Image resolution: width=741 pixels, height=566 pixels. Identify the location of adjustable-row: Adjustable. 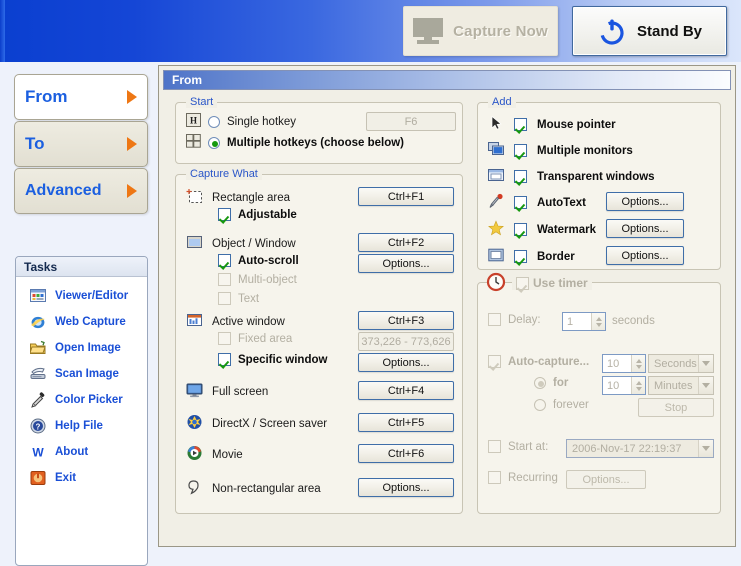
(257, 214).